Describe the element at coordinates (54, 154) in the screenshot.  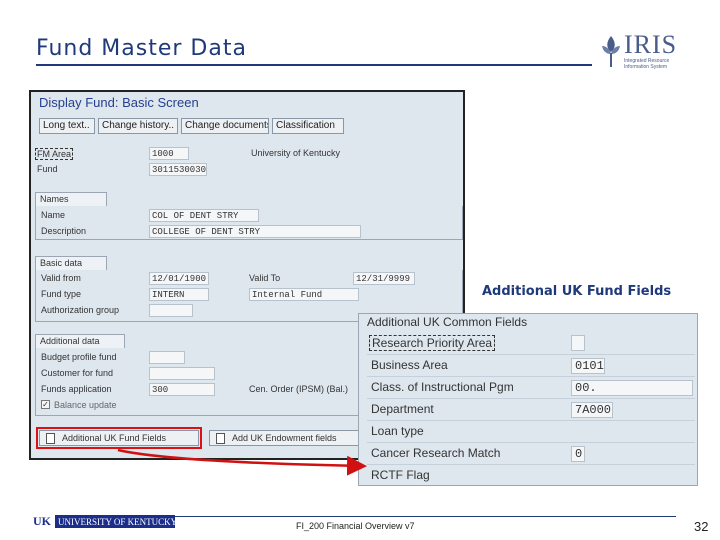
I see `fm-area-label: FM Area` at that location.